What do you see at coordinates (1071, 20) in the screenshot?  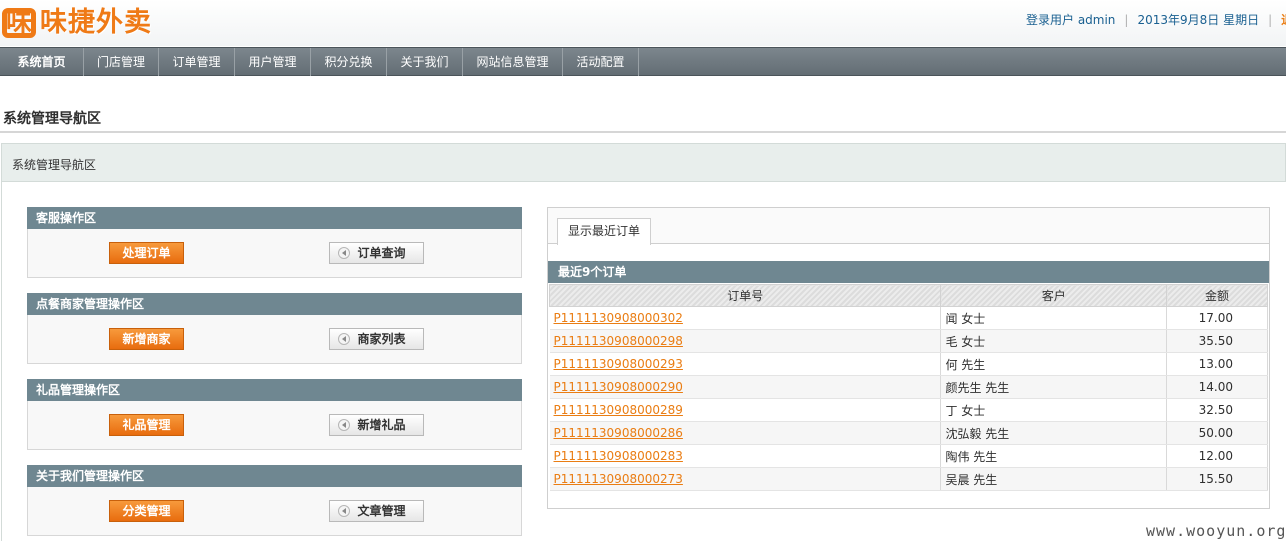 I see `login-user-label: 登录用户 admin` at bounding box center [1071, 20].